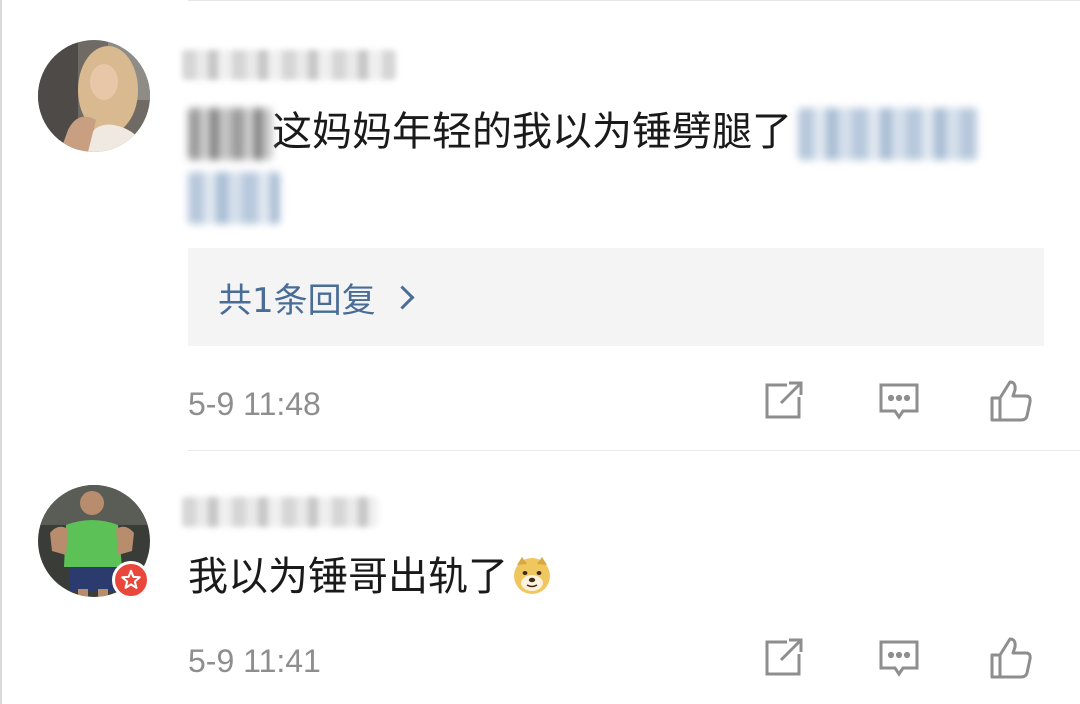 This screenshot has width=1080, height=704. Describe the element at coordinates (402, 297) in the screenshot. I see `chevron-right-icon` at that location.